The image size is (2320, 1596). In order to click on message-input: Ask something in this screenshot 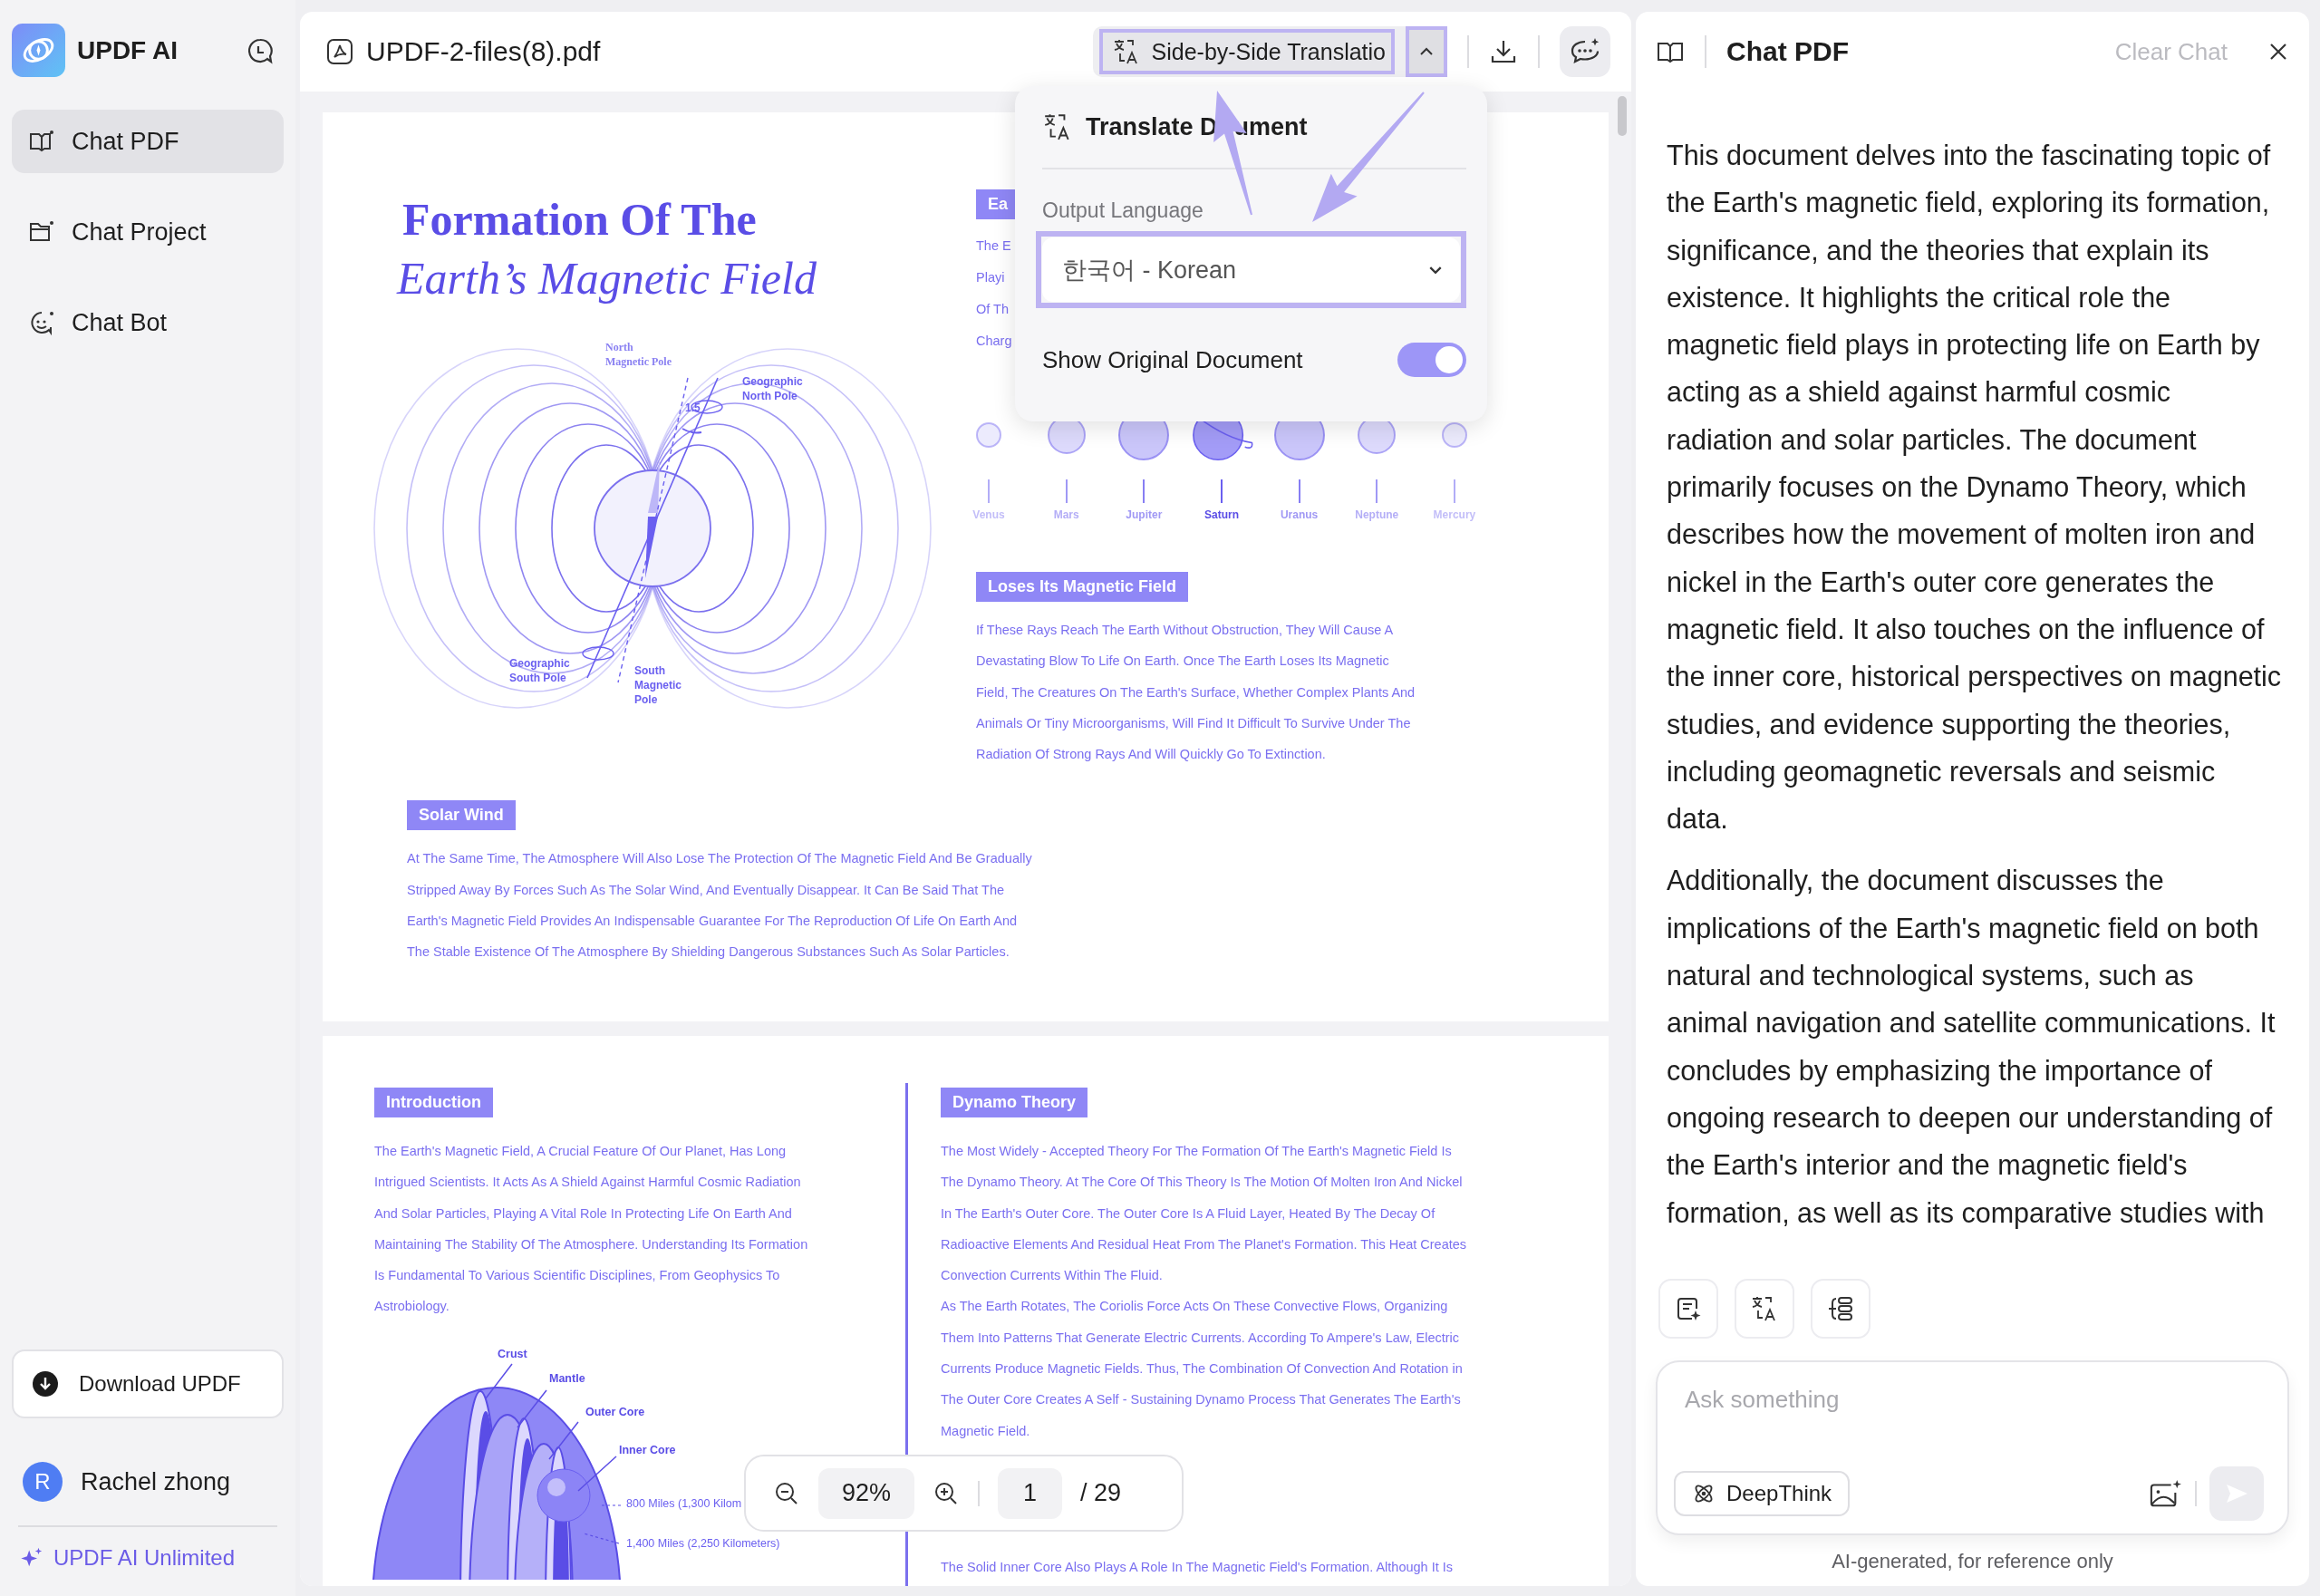, I will do `click(1969, 1400)`.